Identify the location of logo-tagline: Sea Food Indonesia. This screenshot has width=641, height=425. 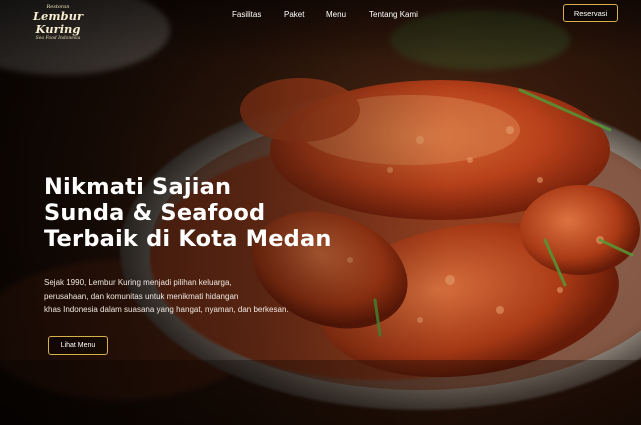
(58, 38).